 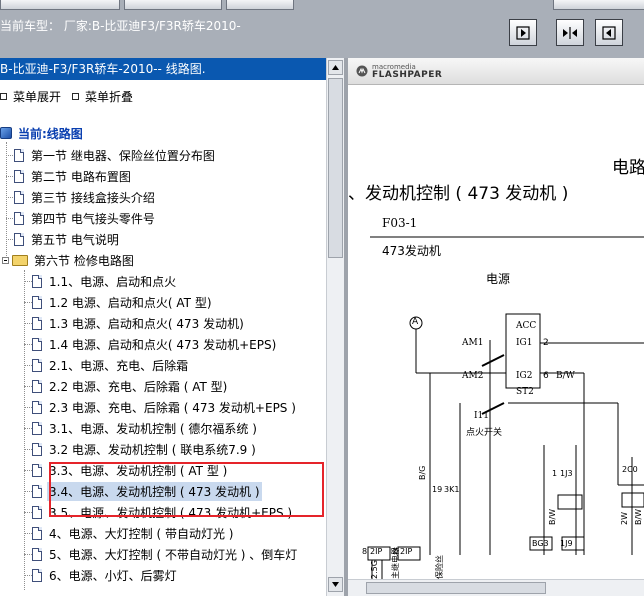 What do you see at coordinates (422, 472) in the screenshot?
I see `wire-label: B/G` at bounding box center [422, 472].